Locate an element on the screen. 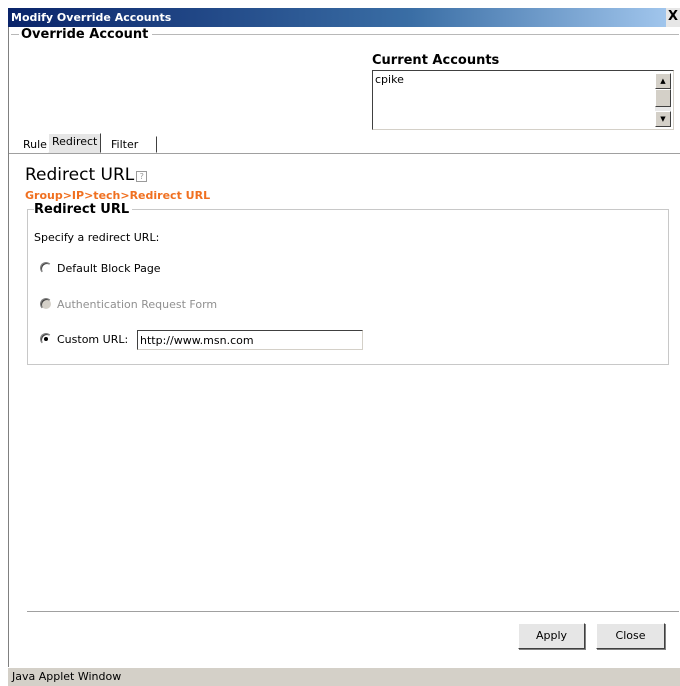 The height and width of the screenshot is (686, 680). radio-custom-url is located at coordinates (46, 339).